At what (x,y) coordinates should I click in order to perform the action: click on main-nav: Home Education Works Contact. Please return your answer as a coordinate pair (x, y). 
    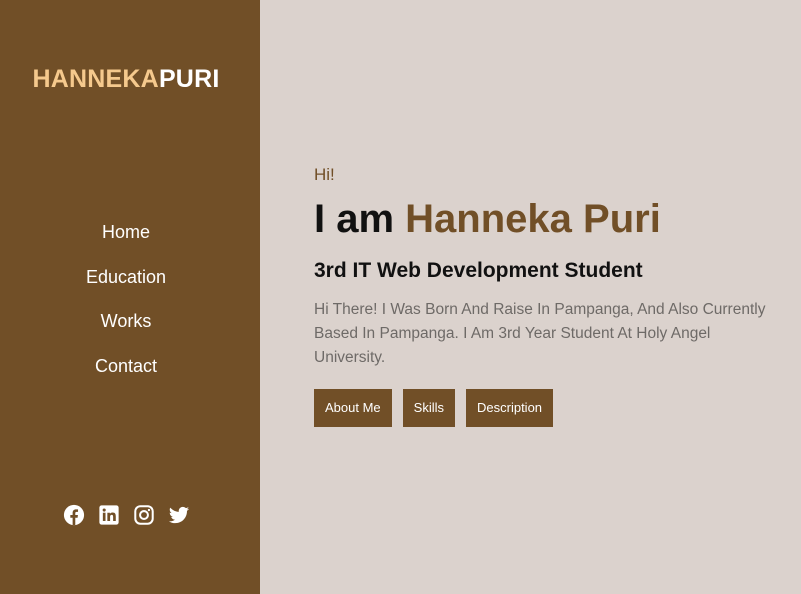
    Looking at the image, I should click on (126, 309).